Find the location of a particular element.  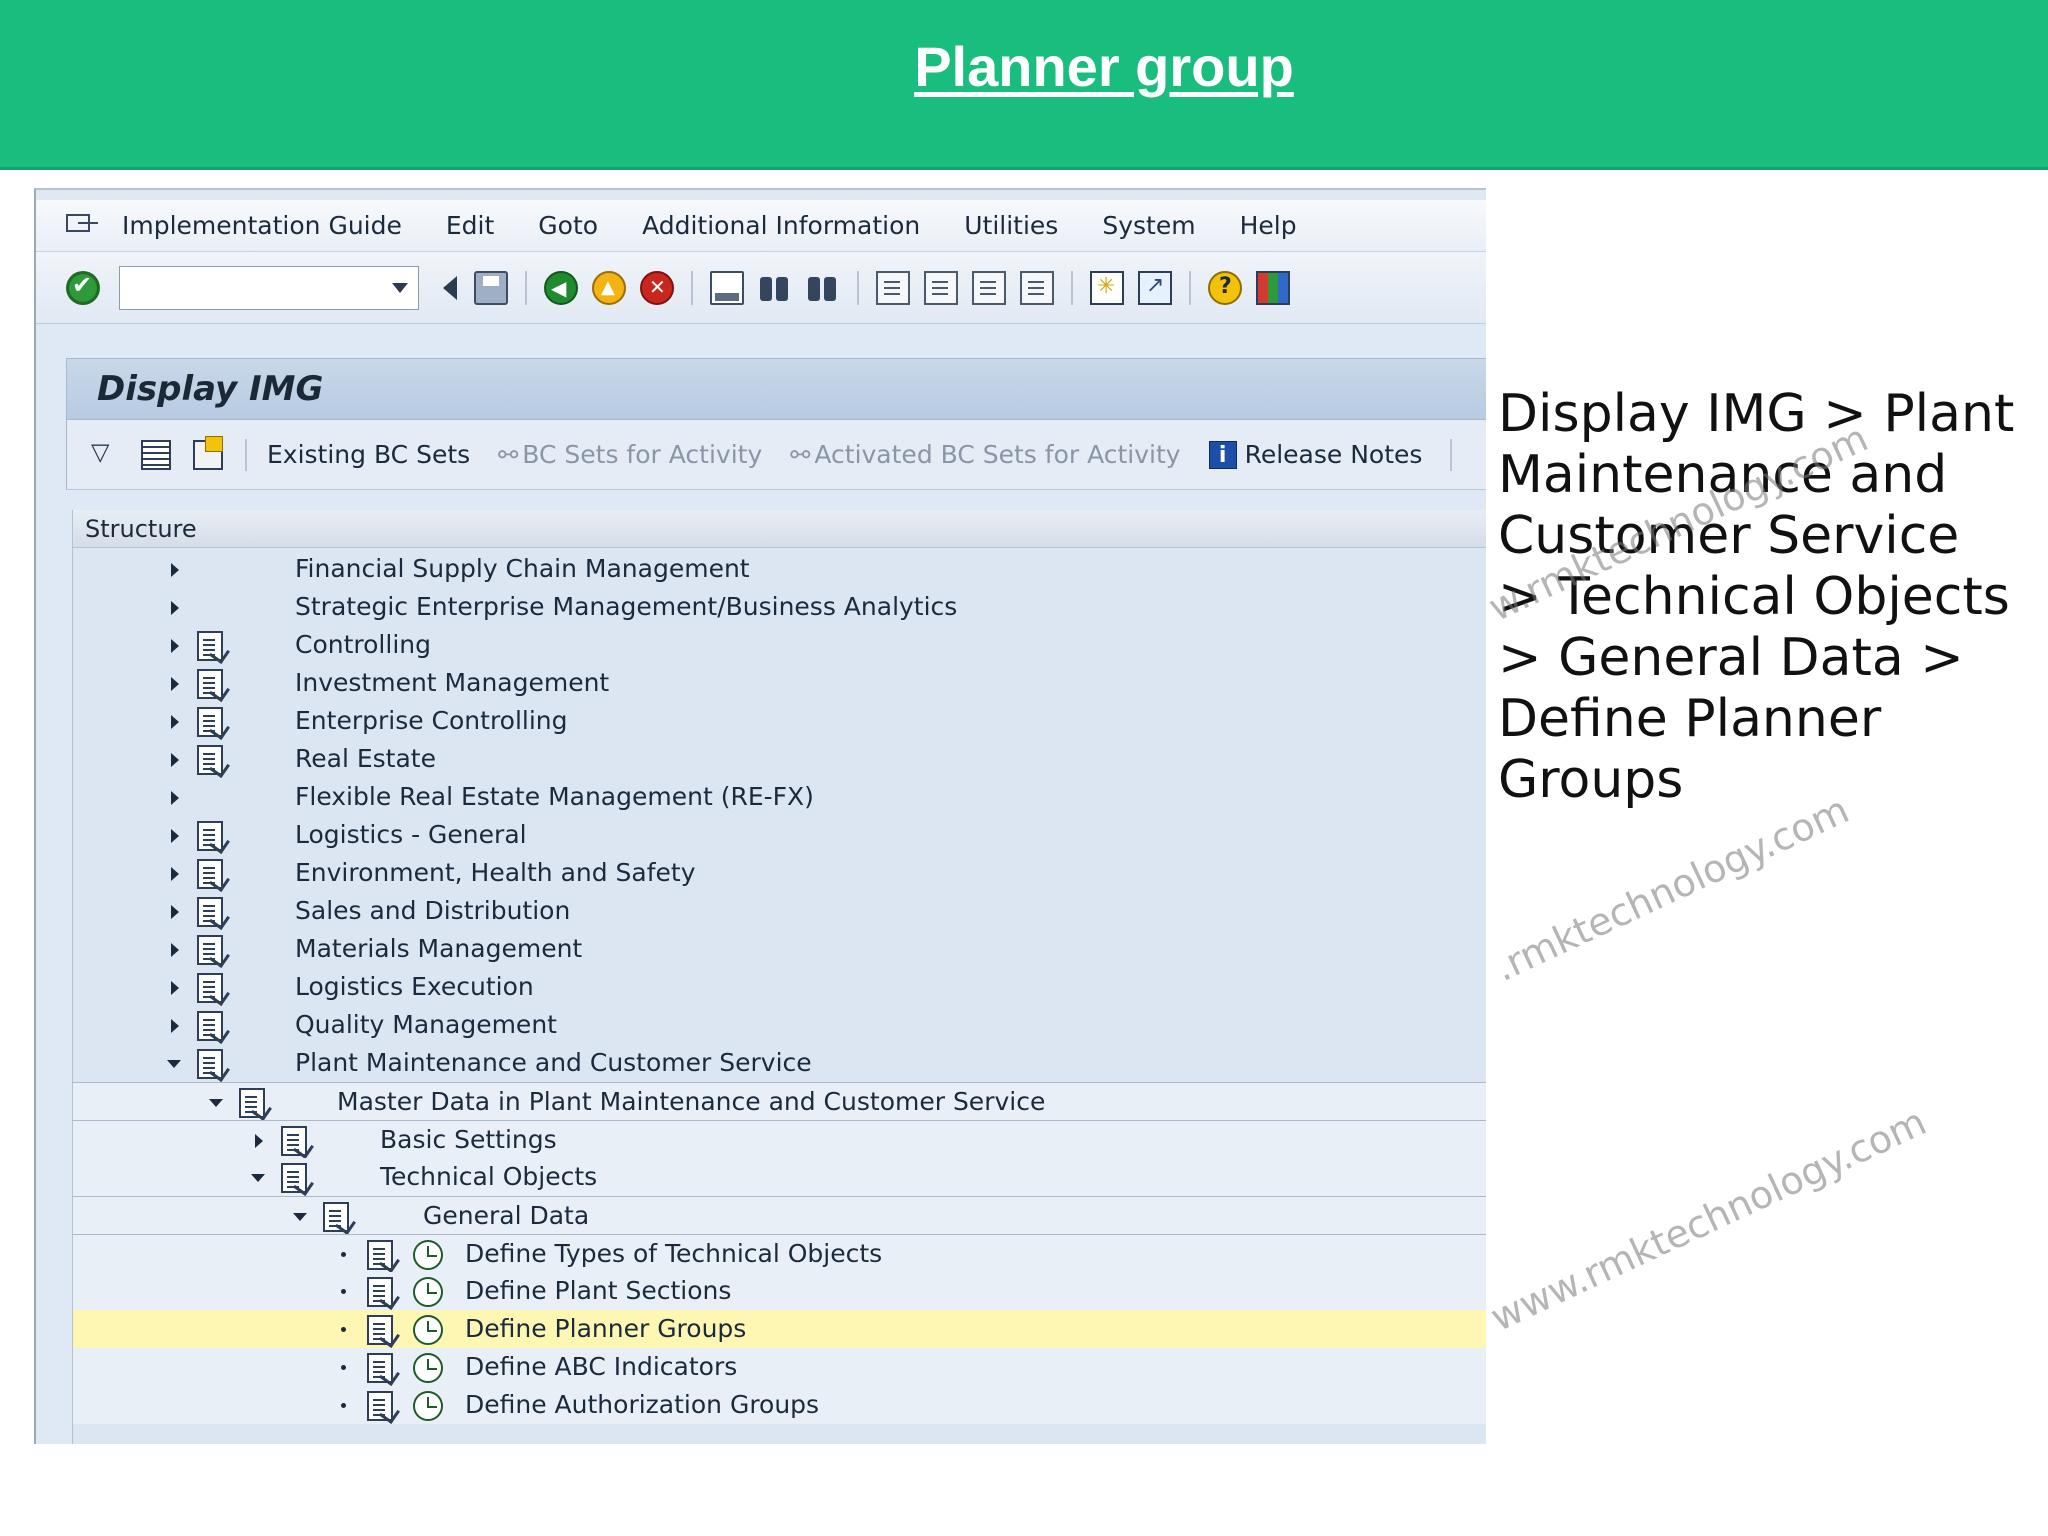

menu-utilities: Utilities is located at coordinates (1011, 225).